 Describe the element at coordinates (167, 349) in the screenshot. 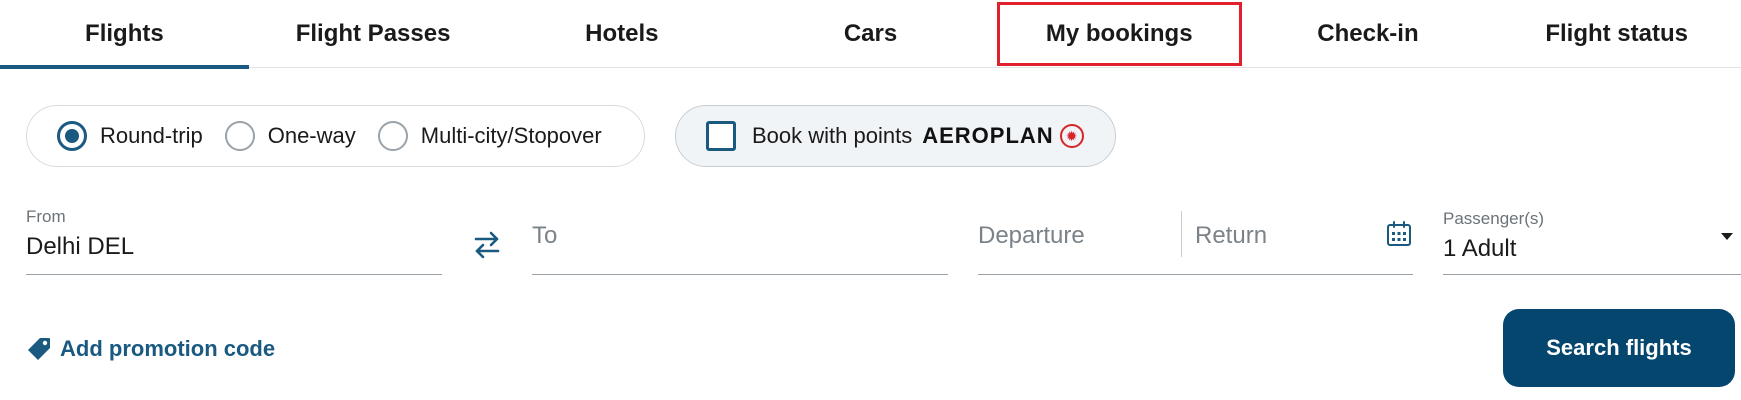

I see `promo-label: Add promotion code` at that location.